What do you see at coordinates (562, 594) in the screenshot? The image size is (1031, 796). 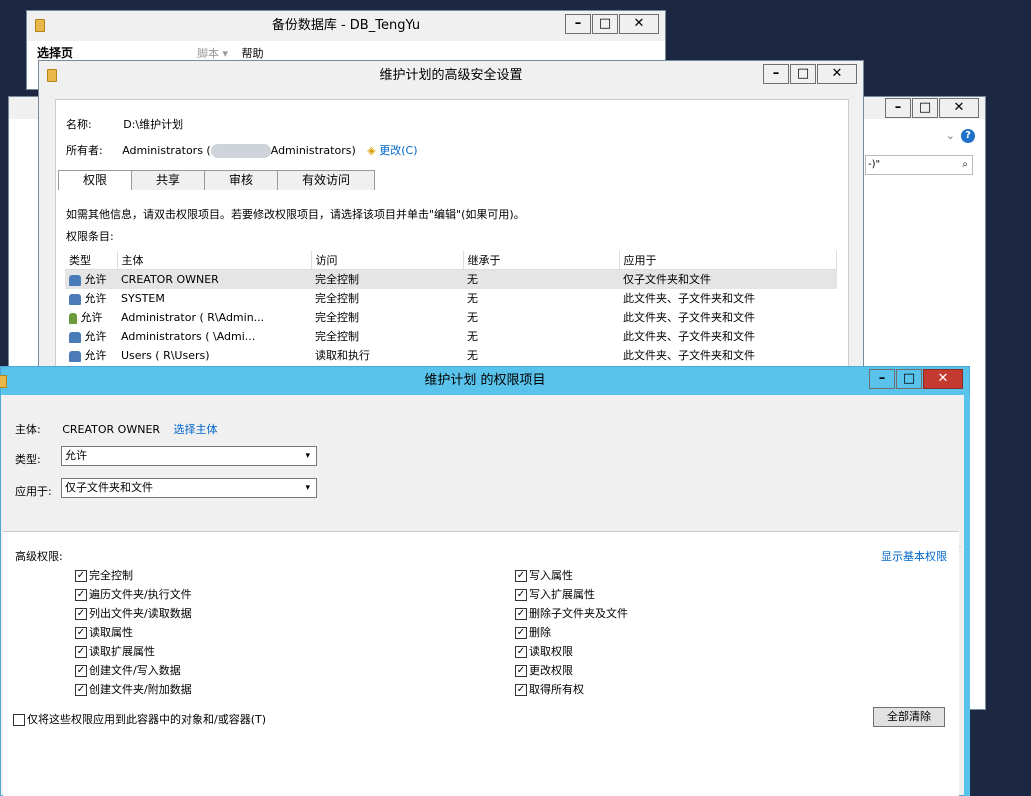 I see `perm-label: 写入扩展属性` at bounding box center [562, 594].